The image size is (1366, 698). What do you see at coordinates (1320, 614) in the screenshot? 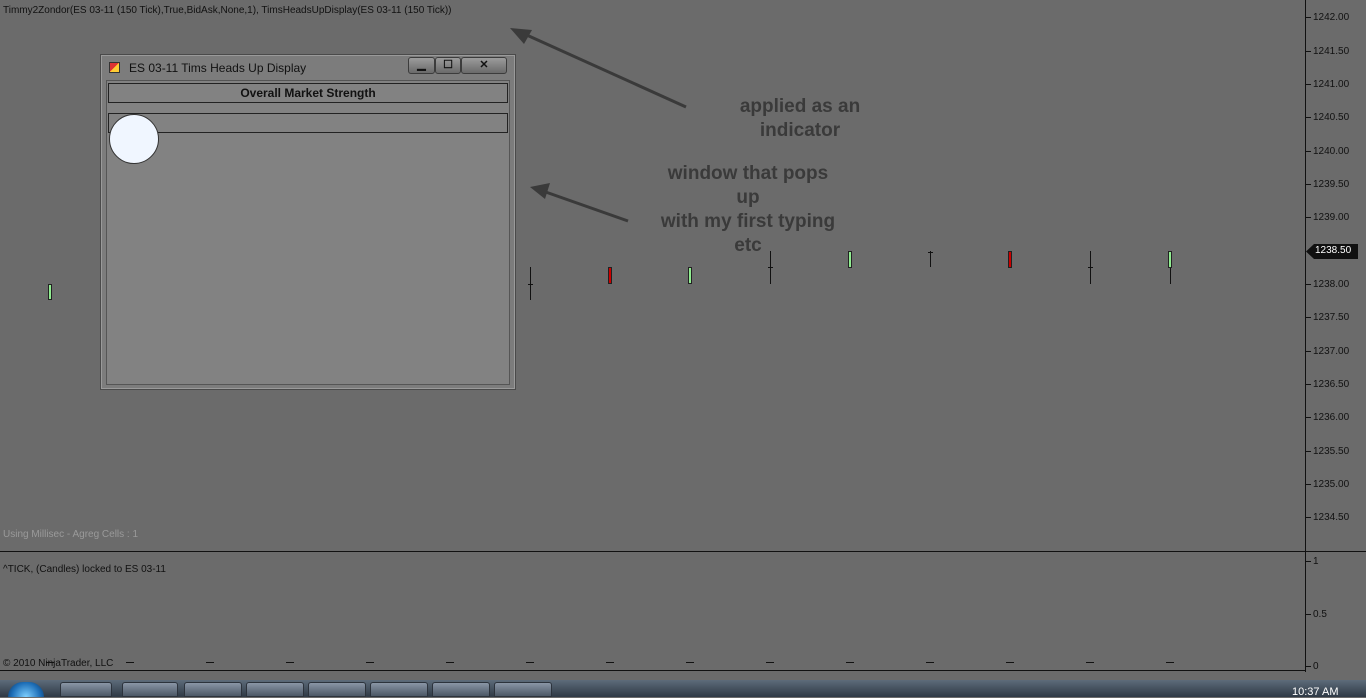
I see `lower-axis-label: 0.5` at bounding box center [1320, 614].